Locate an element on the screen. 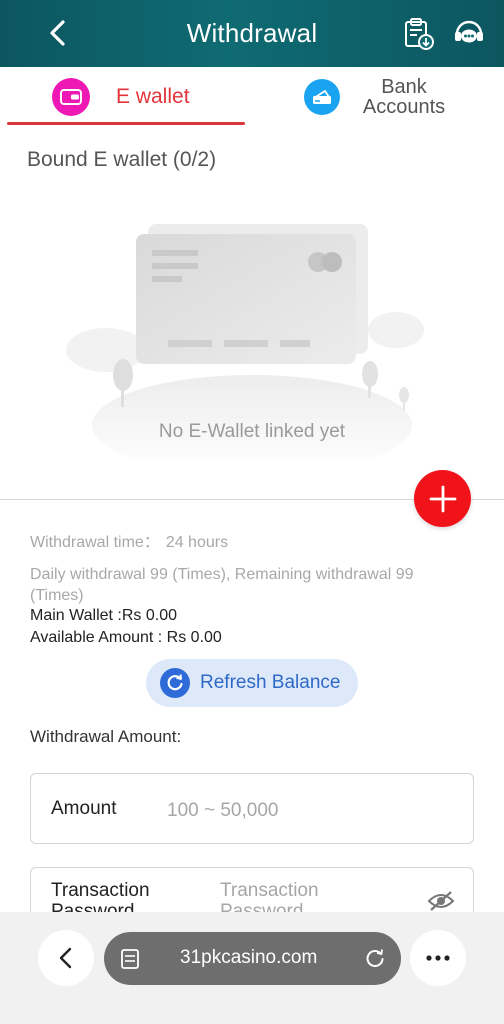  withdrawal-amount-label: Withdrawal Amount: is located at coordinates (106, 736).